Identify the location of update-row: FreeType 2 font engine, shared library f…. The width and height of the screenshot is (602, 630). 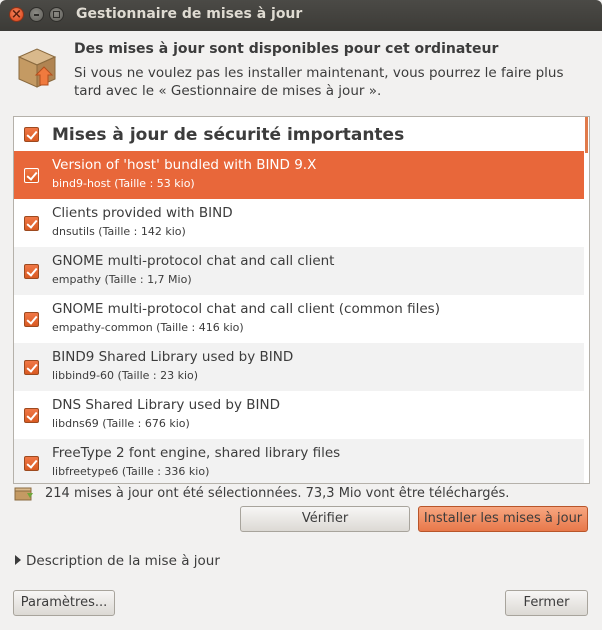
(299, 461).